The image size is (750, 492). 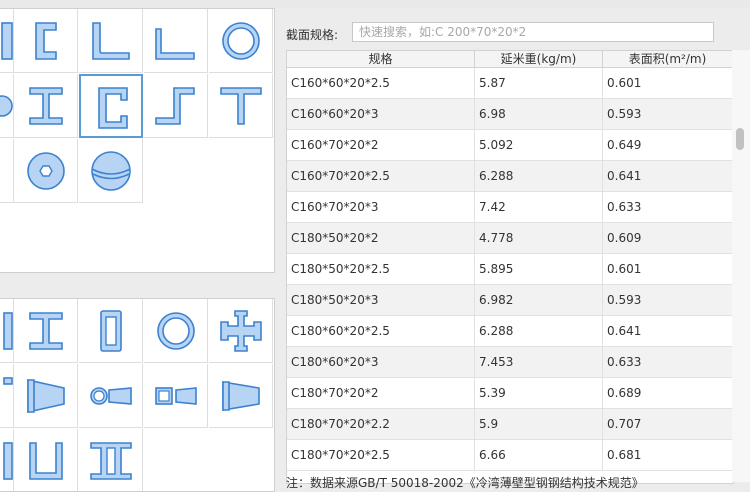 I want to click on column-header-spec: 规格, so click(x=381, y=59).